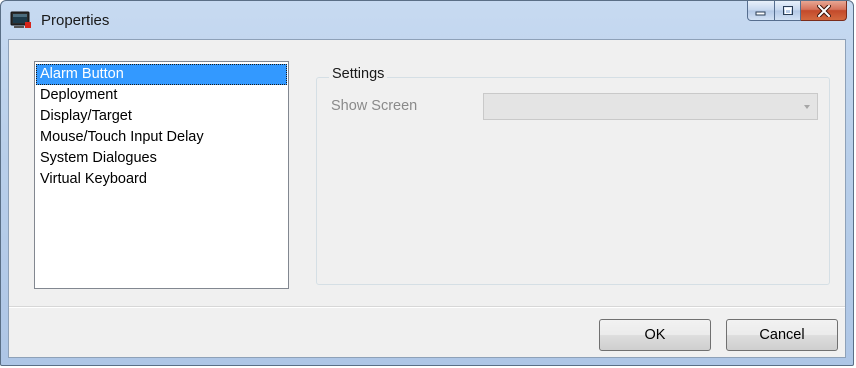 This screenshot has height=368, width=856. Describe the element at coordinates (427, 307) in the screenshot. I see `footer-divider-highlight` at that location.